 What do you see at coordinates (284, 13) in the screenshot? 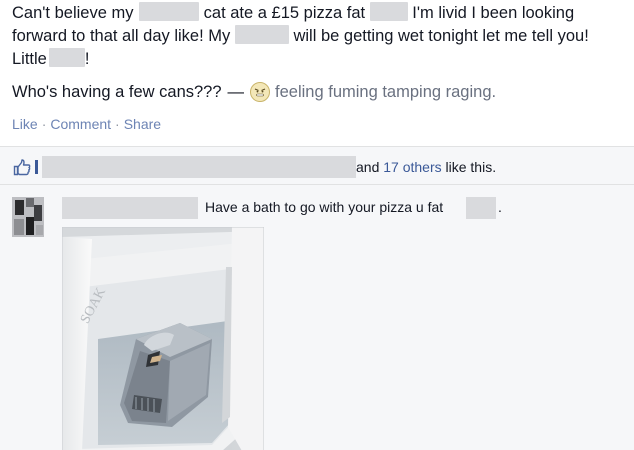
I see `post-text-segment: cat ate a £15 pizza fat` at bounding box center [284, 13].